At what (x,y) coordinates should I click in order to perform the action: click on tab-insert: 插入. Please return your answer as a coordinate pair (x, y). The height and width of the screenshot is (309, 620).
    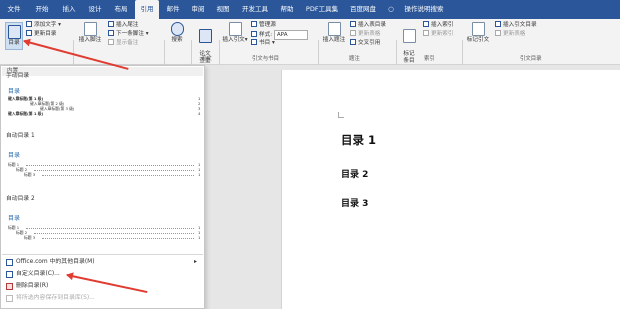
    Looking at the image, I should click on (69, 9).